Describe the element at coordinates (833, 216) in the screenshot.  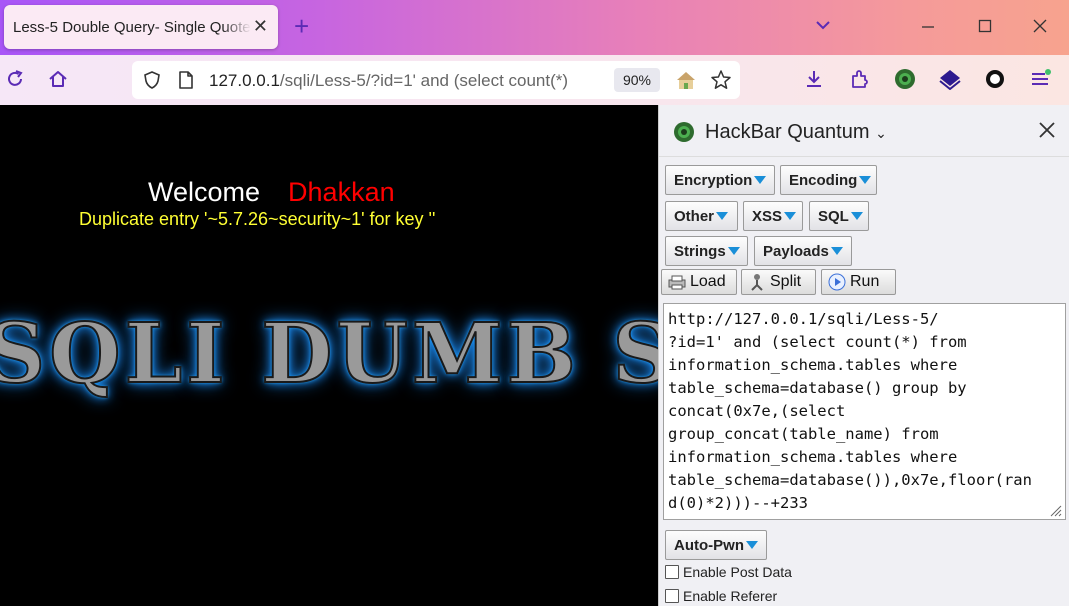
I see `sql-label: SQL` at that location.